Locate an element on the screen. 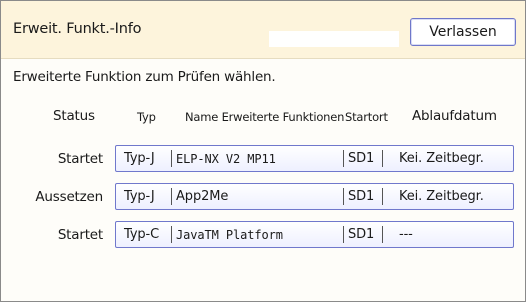 Image resolution: width=526 pixels, height=302 pixels. row-status: Aussetzen is located at coordinates (69, 197).